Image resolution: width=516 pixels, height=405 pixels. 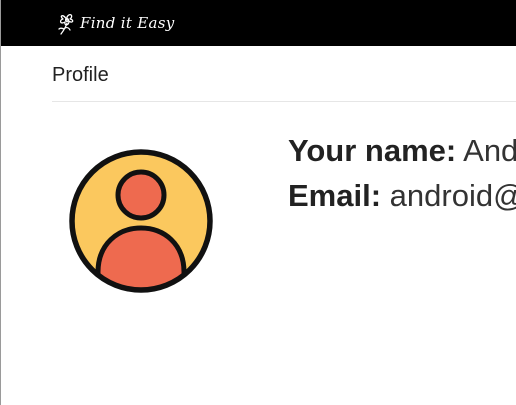 I want to click on top-navbar: Find it Easy, so click(x=258, y=23).